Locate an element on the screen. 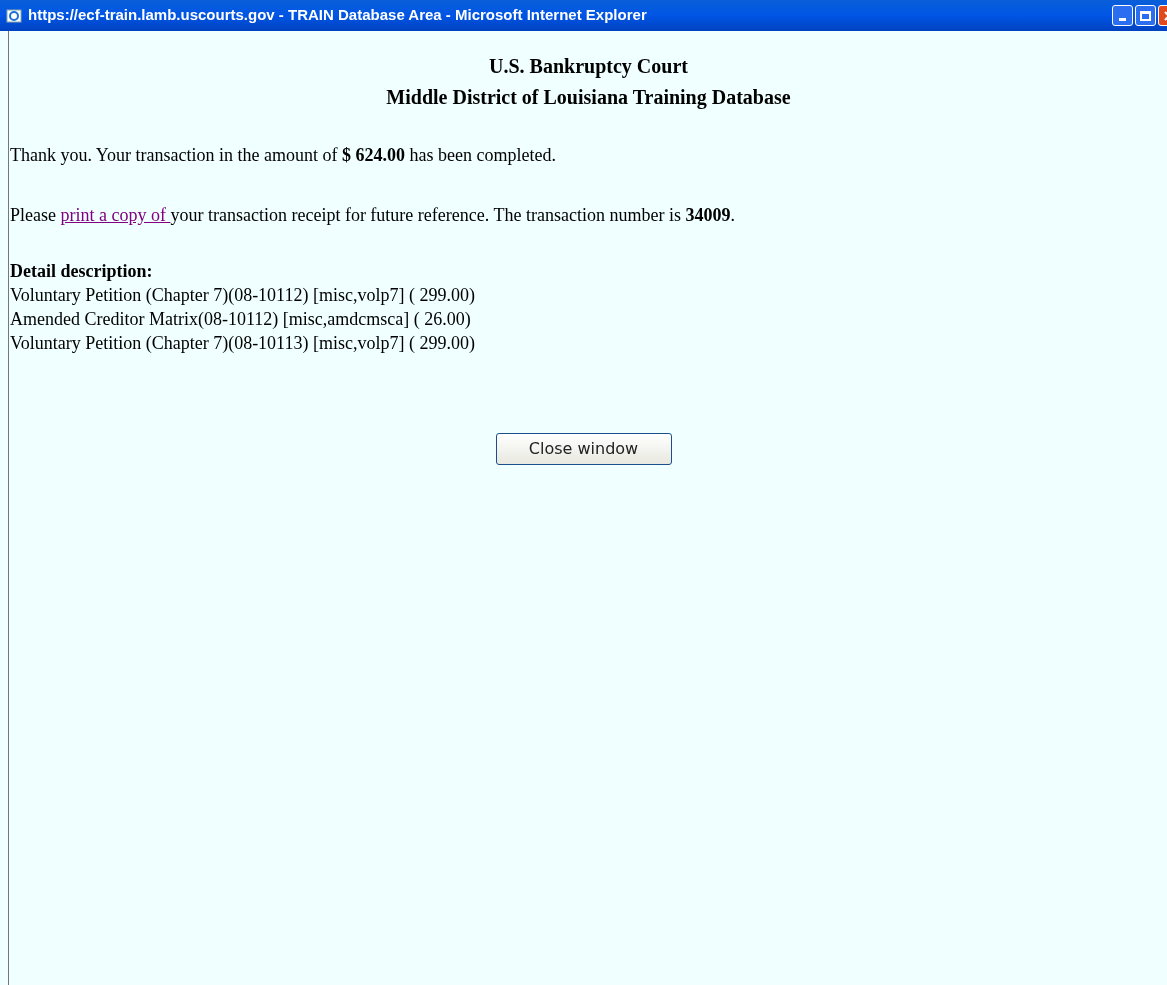 The width and height of the screenshot is (1167, 985). page-heading: Middle District of Louisiana Training Database is located at coordinates (588, 98).